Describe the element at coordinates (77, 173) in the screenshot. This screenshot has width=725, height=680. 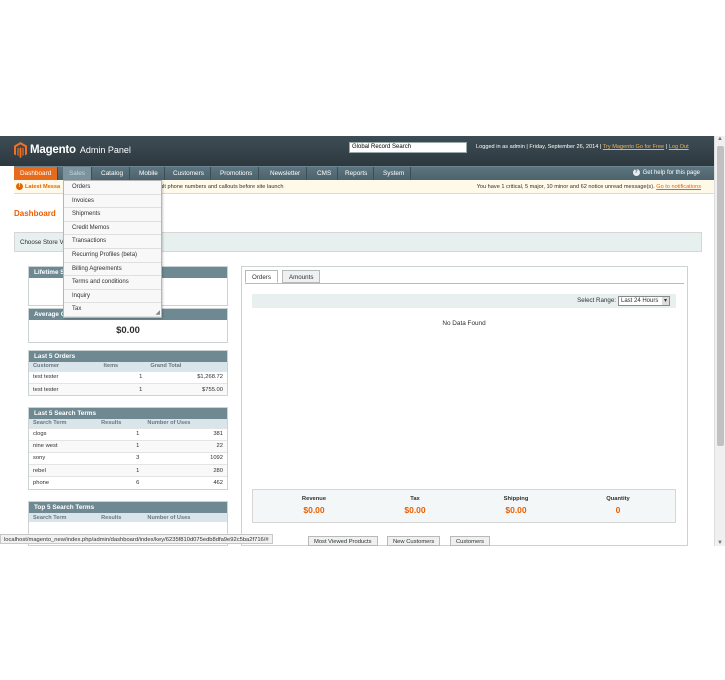
I see `nav-sales: Sales` at that location.